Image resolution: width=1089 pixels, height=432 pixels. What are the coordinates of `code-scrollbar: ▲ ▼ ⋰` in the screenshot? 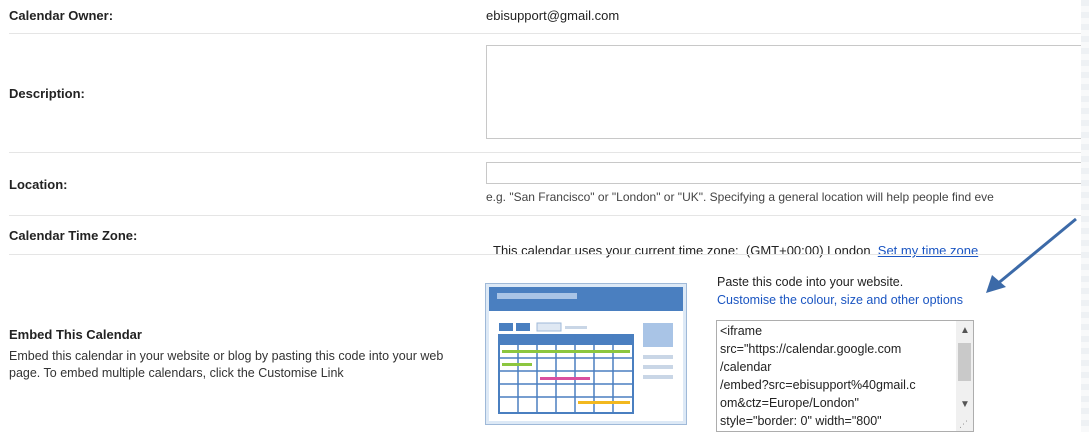 It's located at (964, 376).